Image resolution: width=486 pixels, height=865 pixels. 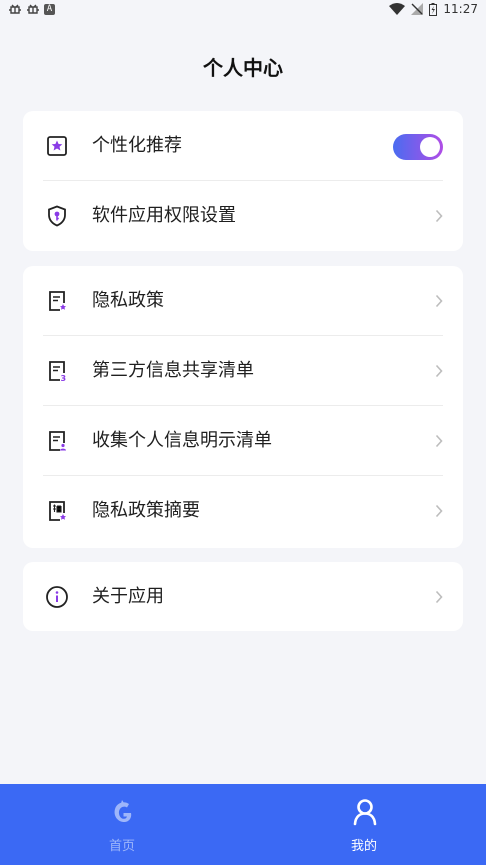 I want to click on about-app-row: 关于应用, so click(x=243, y=596).